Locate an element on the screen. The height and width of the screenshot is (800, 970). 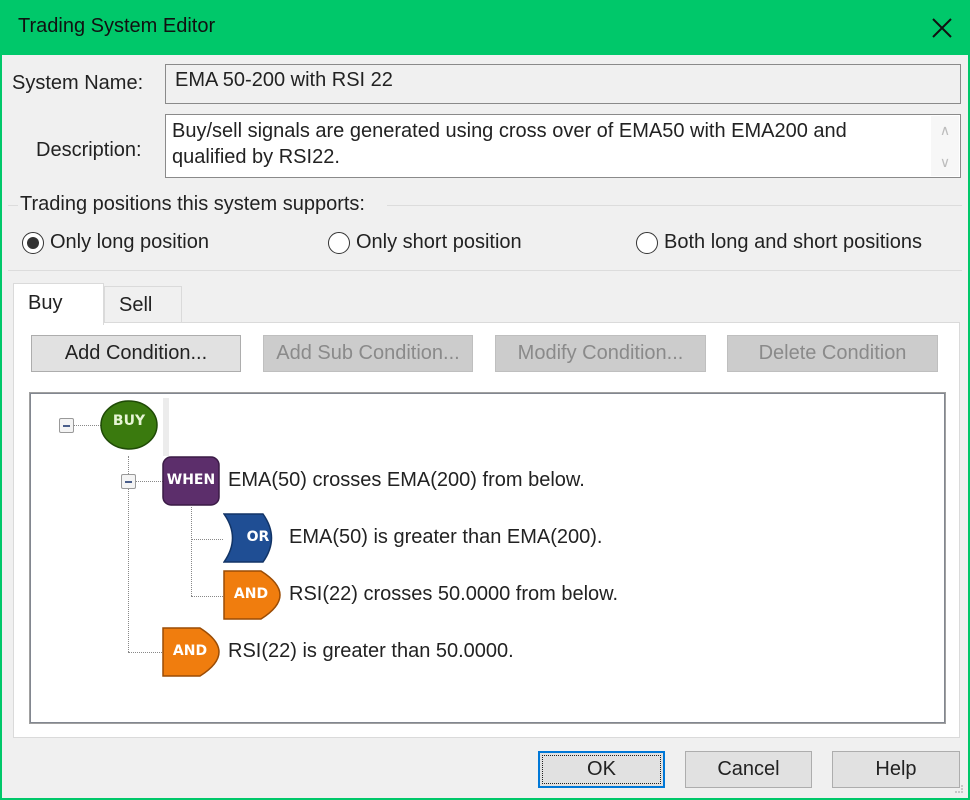
radio-only-short: Only short position is located at coordinates (425, 242).